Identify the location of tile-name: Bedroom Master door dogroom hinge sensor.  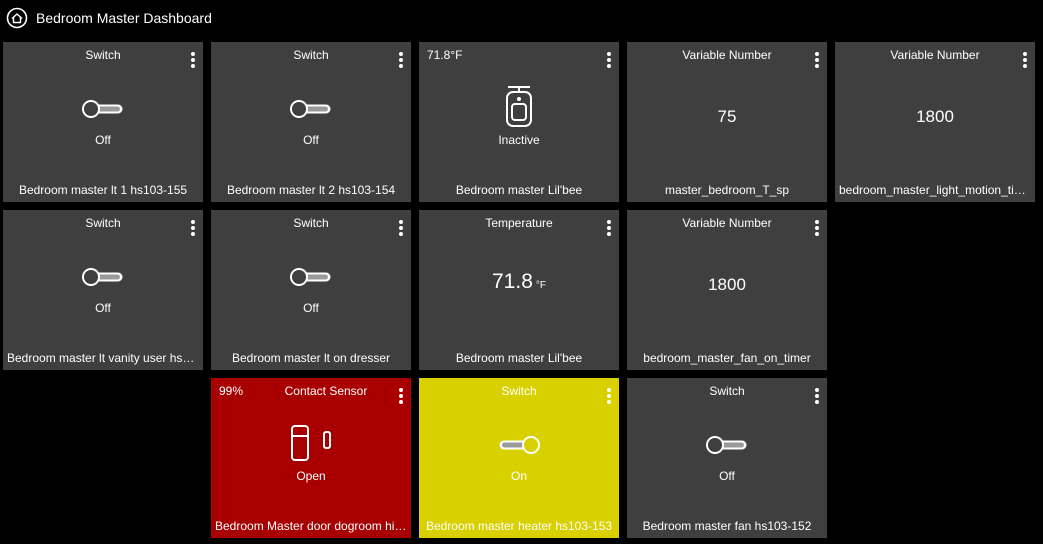
(311, 526).